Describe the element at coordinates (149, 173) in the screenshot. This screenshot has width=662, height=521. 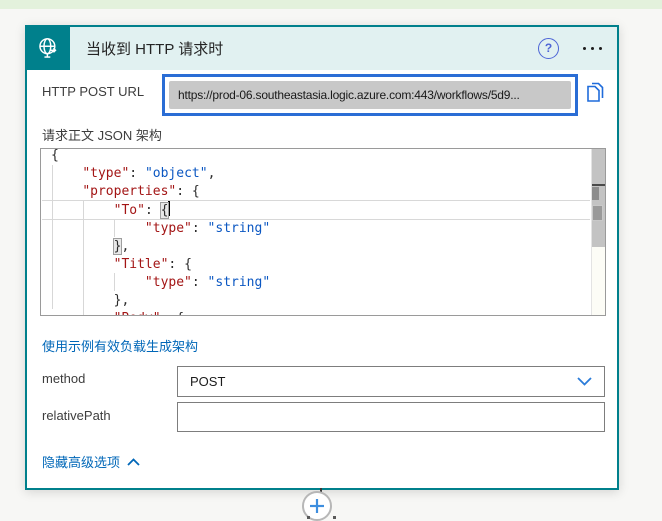
I see `code-line: "type": "object",` at that location.